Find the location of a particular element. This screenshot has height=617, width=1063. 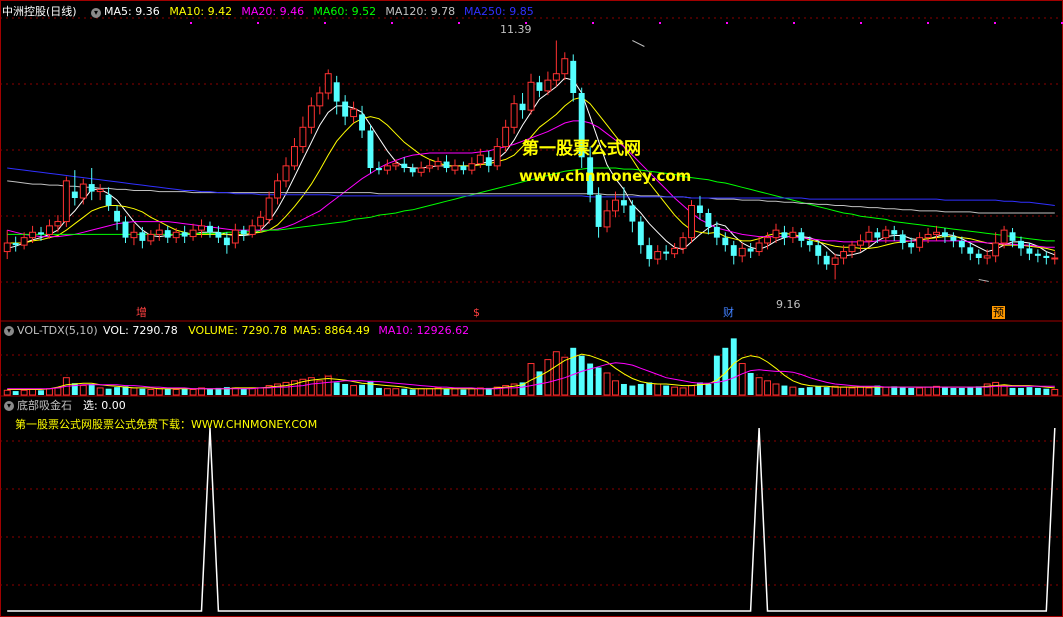

signal-settings-icon: ▾ is located at coordinates (9, 406).